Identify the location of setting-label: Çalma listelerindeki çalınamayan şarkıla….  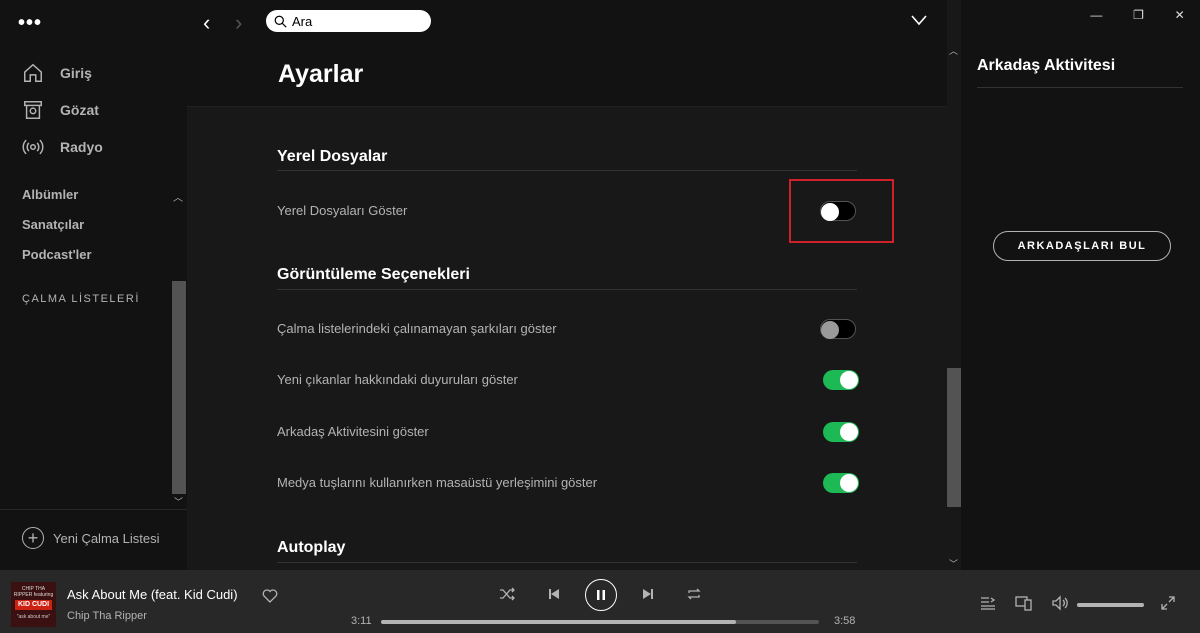
(417, 328).